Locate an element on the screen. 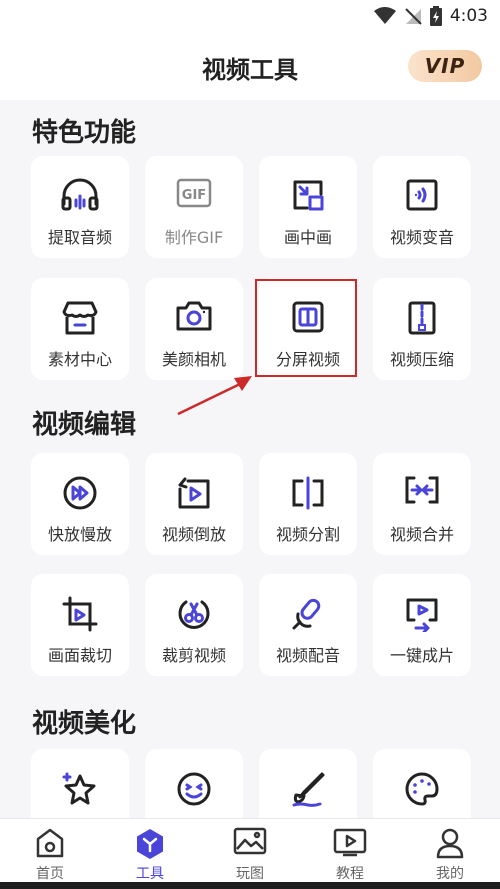  tool-card-speed: 快放慢放 is located at coordinates (80, 504).